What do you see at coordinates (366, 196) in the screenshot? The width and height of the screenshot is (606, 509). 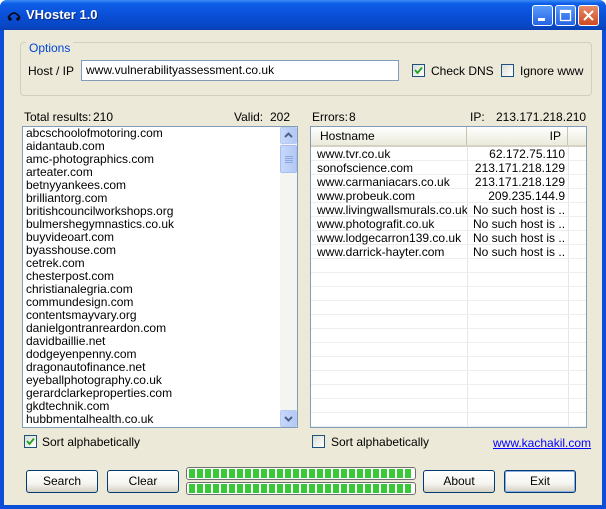 I see `hostname-cell: www.probeuk.com` at bounding box center [366, 196].